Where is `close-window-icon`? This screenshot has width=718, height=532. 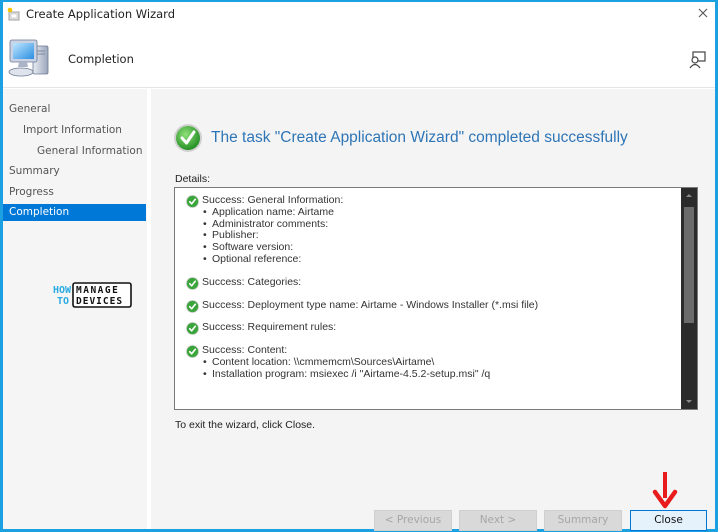
close-window-icon is located at coordinates (703, 13).